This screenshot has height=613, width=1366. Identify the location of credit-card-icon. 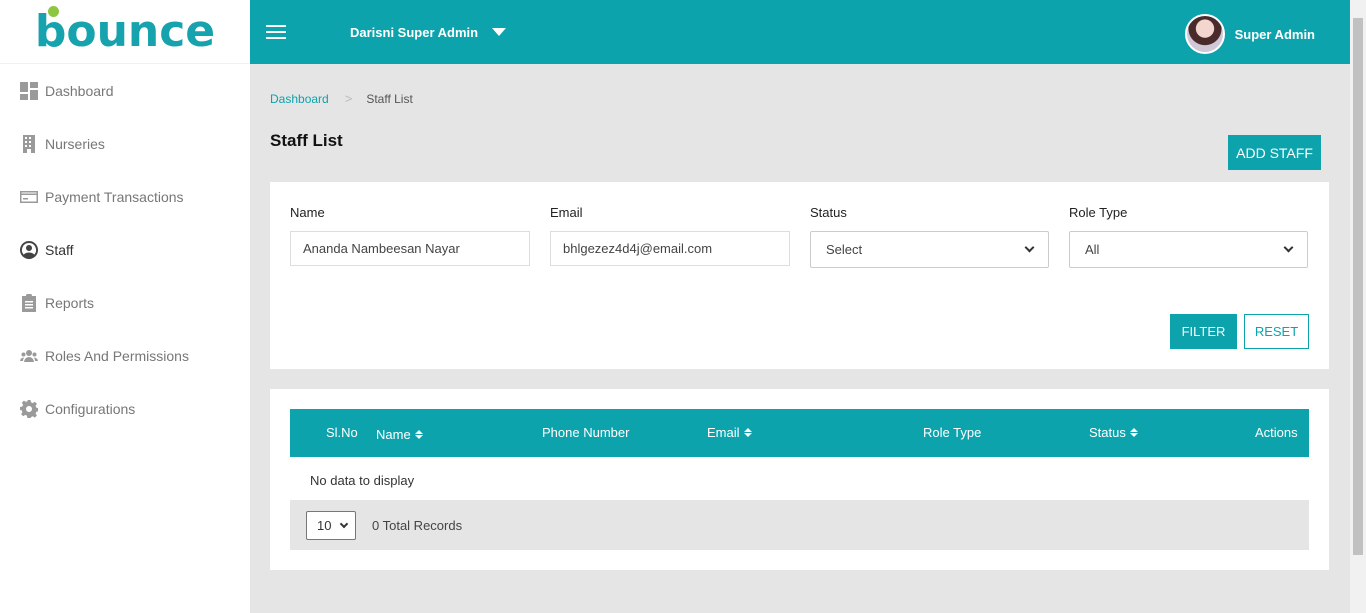
(29, 197).